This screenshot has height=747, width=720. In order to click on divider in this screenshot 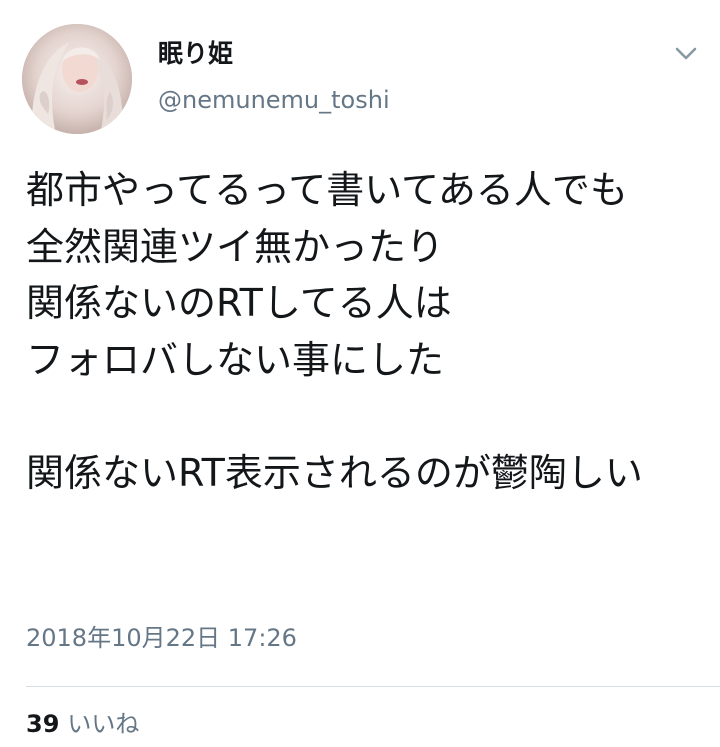, I will do `click(373, 686)`.